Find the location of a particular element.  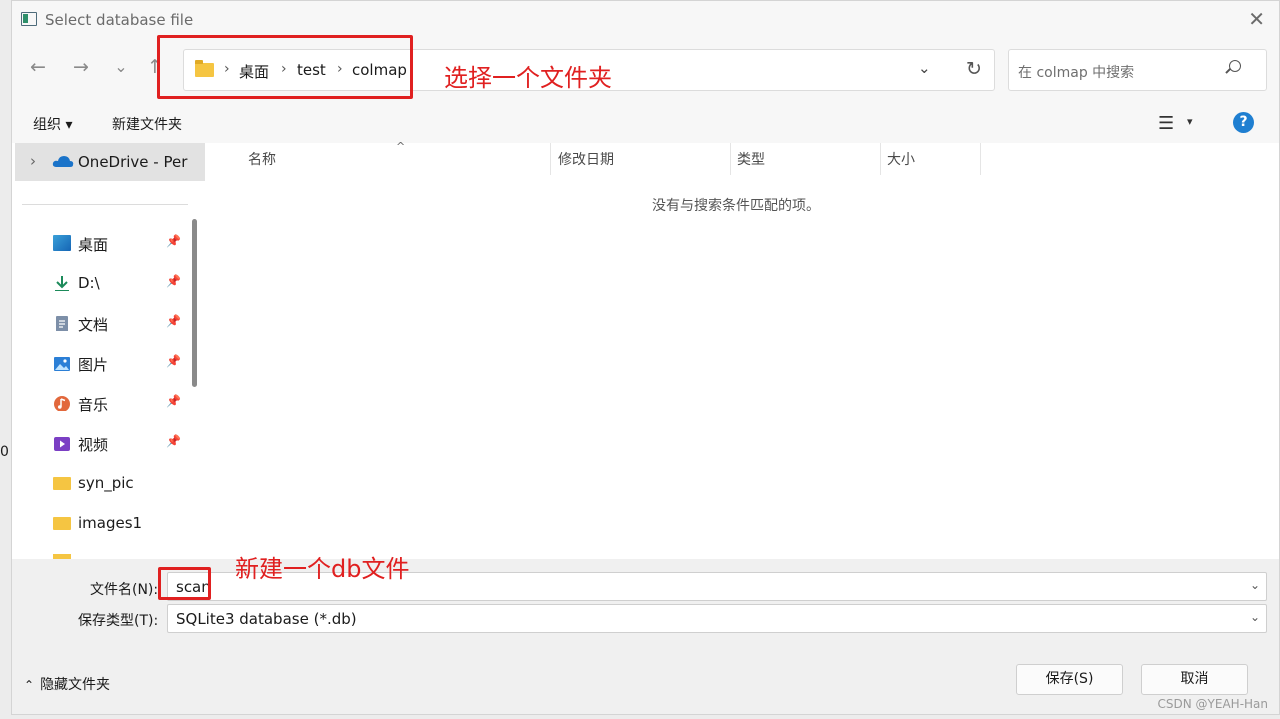

sidebar-item-label: images1 is located at coordinates (110, 523).